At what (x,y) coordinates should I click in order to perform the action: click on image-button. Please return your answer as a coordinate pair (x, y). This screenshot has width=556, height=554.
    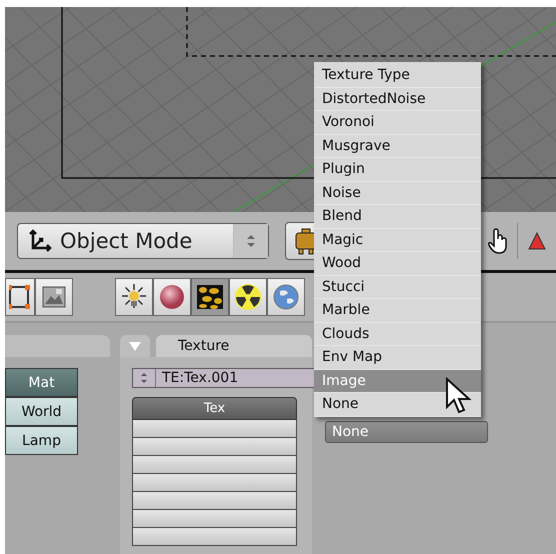
    Looking at the image, I should click on (54, 297).